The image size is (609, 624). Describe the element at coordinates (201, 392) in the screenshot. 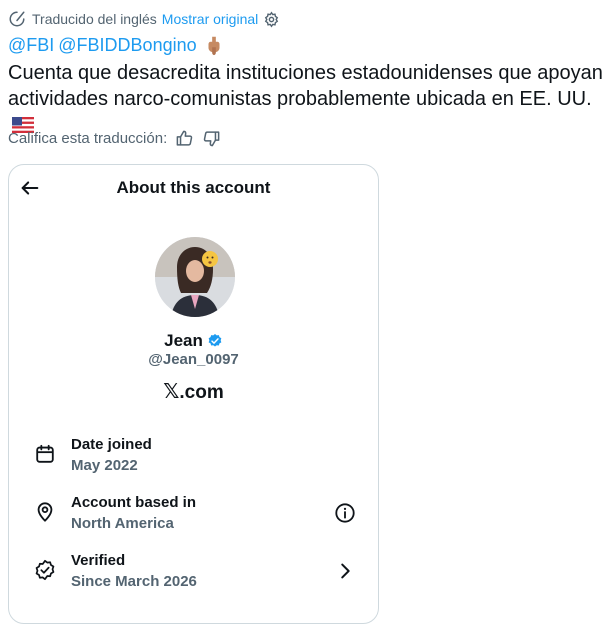

I see `site-suffix: .com` at that location.